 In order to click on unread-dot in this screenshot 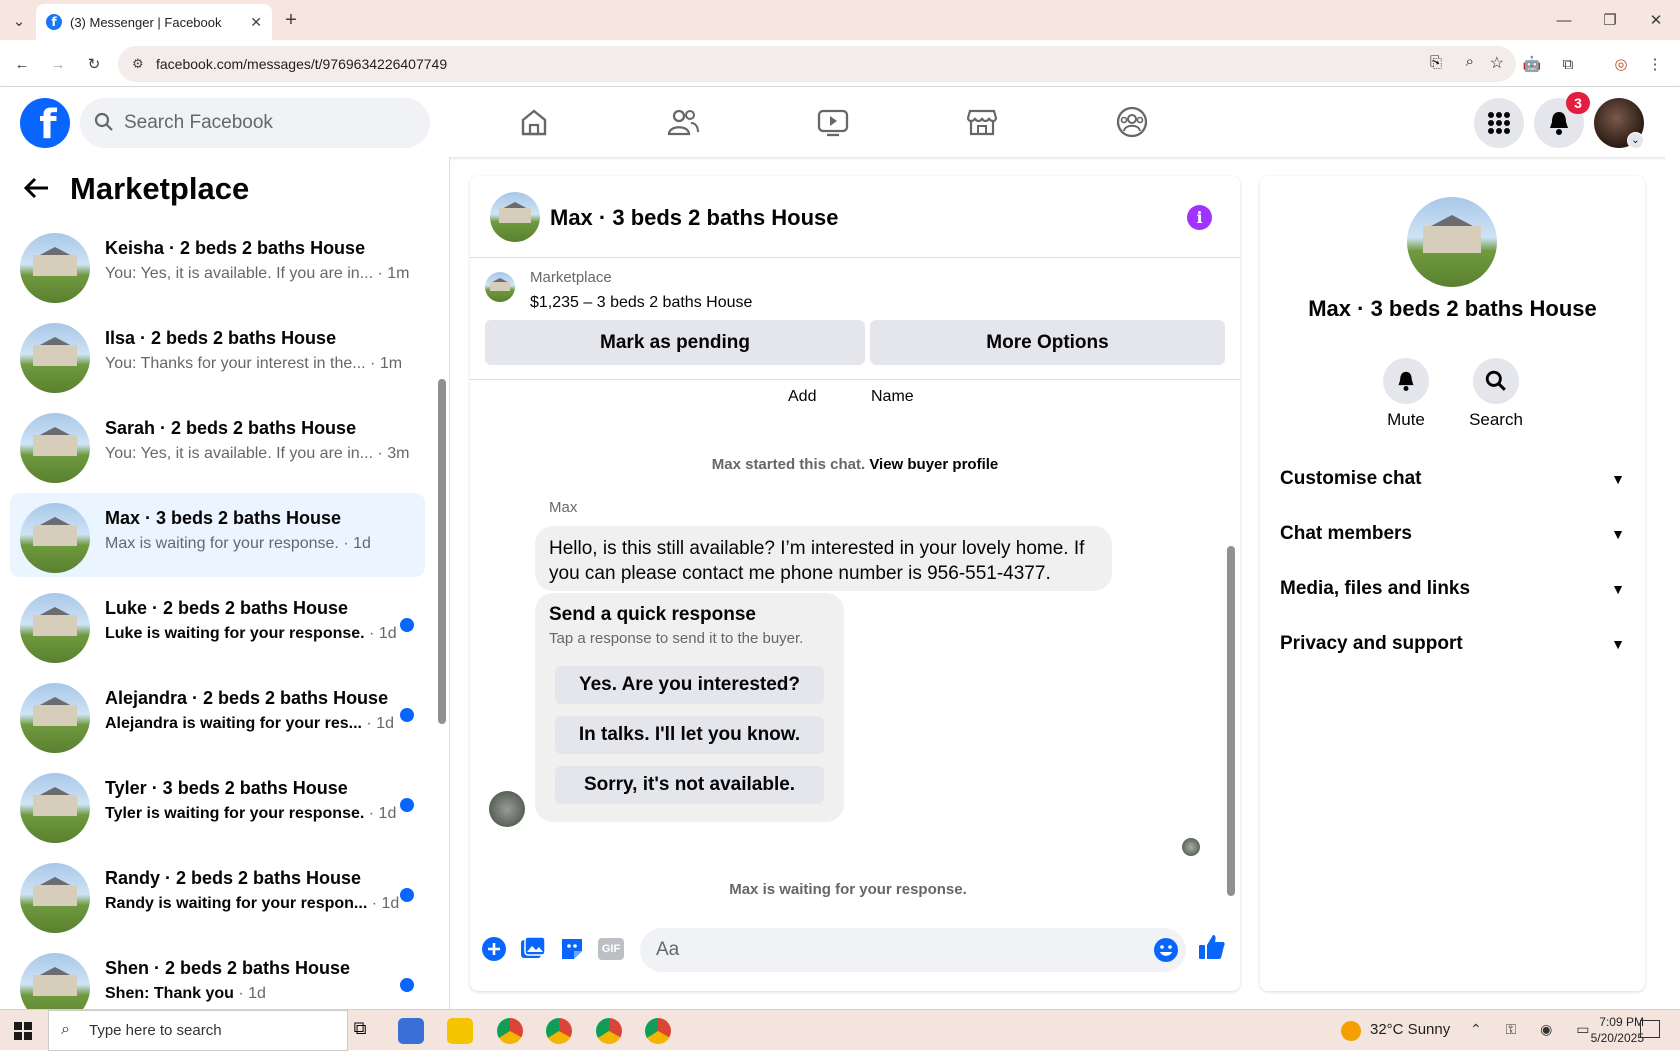, I will do `click(407, 895)`.